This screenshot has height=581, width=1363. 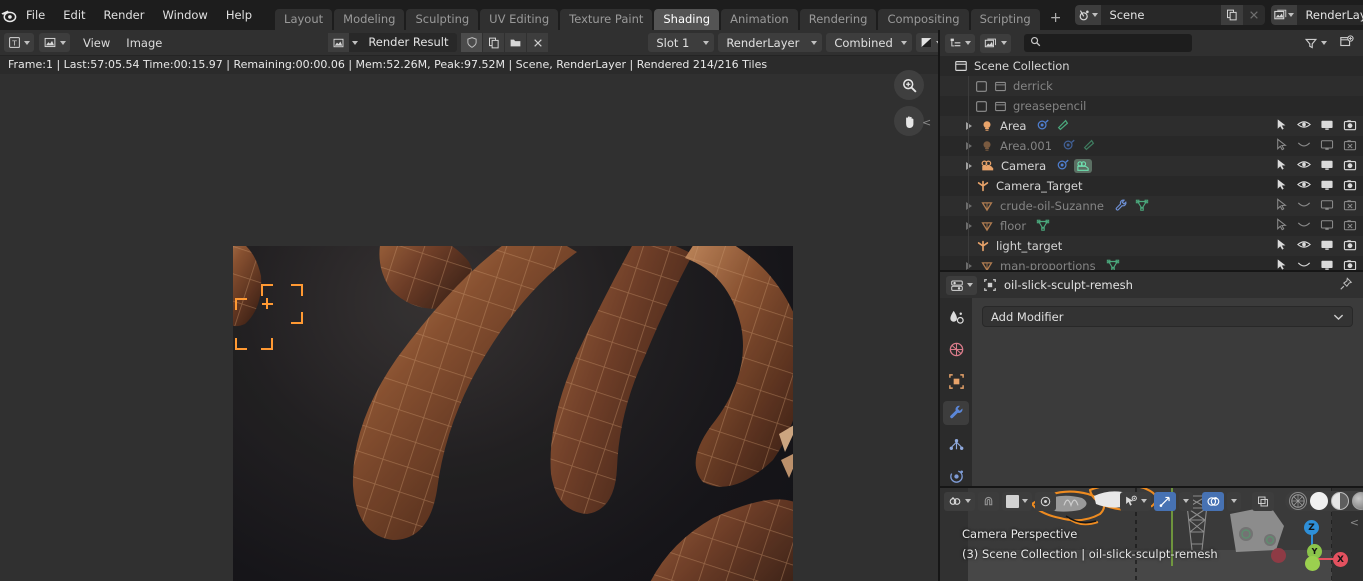 What do you see at coordinates (1151, 186) in the screenshot?
I see `outliner-row-camera-target: Camera_Target` at bounding box center [1151, 186].